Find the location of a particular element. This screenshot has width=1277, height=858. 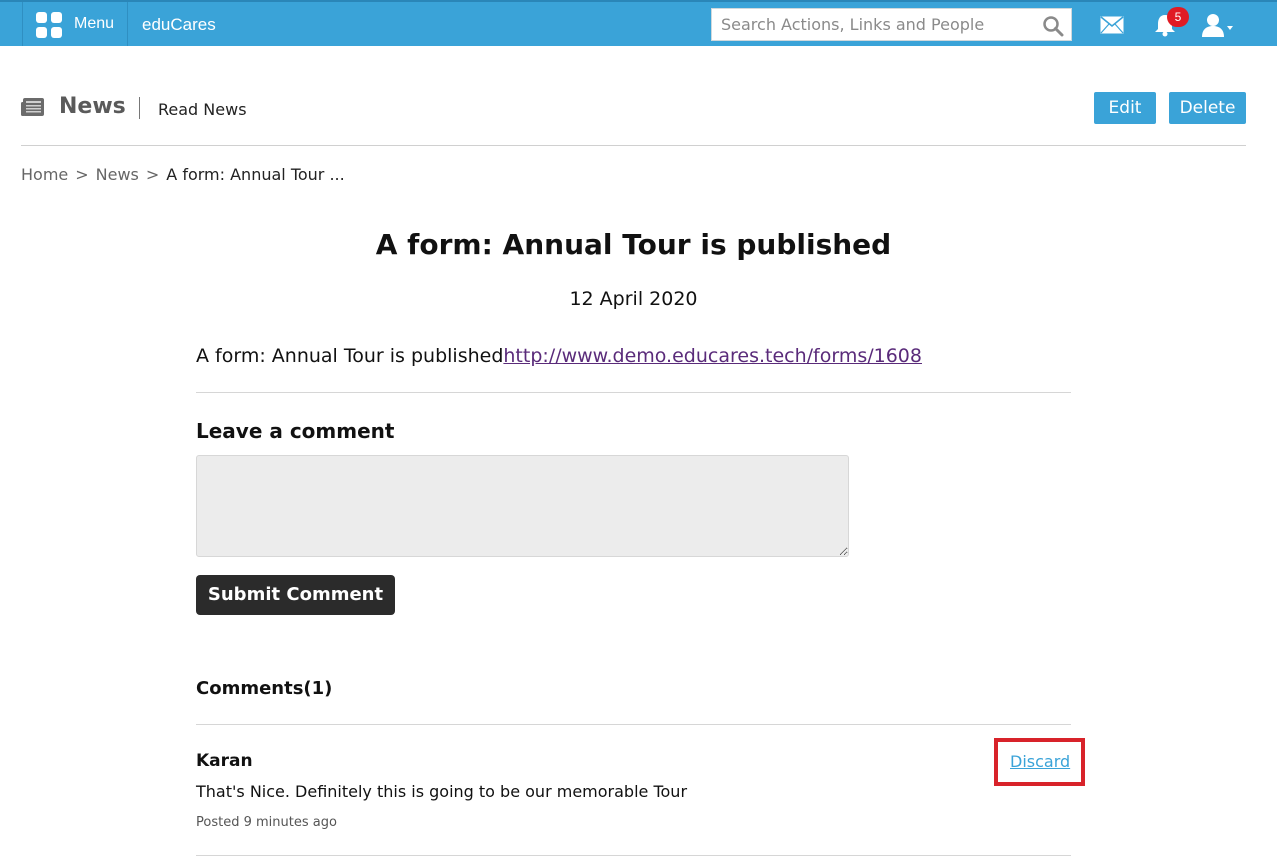

top-navigation-bar: Menu eduCares 5 is located at coordinates (638, 23).